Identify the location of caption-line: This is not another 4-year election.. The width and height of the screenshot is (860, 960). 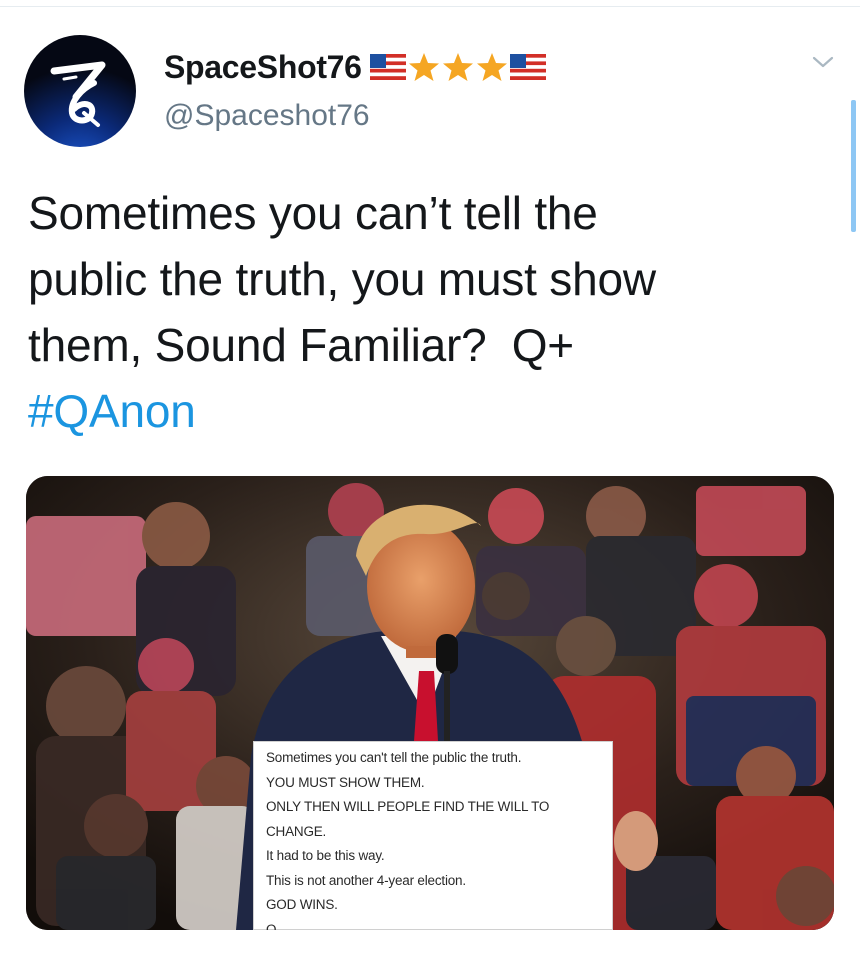
(366, 880).